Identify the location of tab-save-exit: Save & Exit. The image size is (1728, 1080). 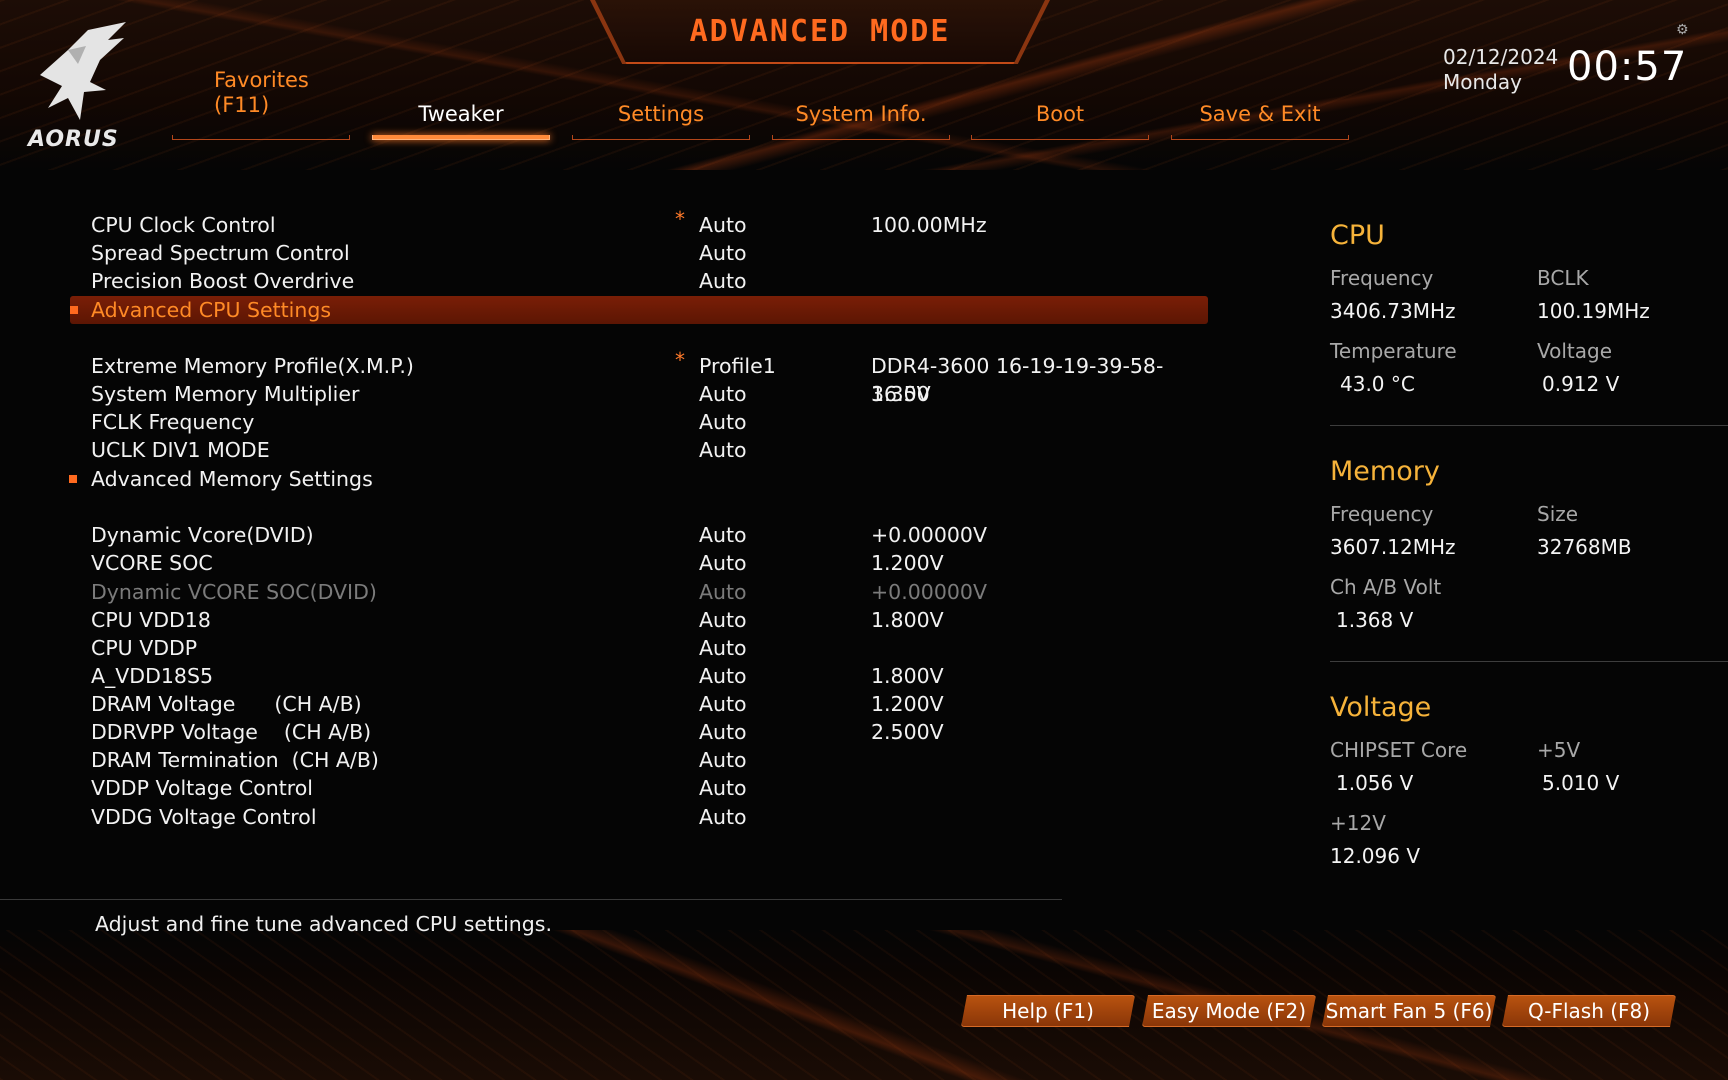
(1260, 107).